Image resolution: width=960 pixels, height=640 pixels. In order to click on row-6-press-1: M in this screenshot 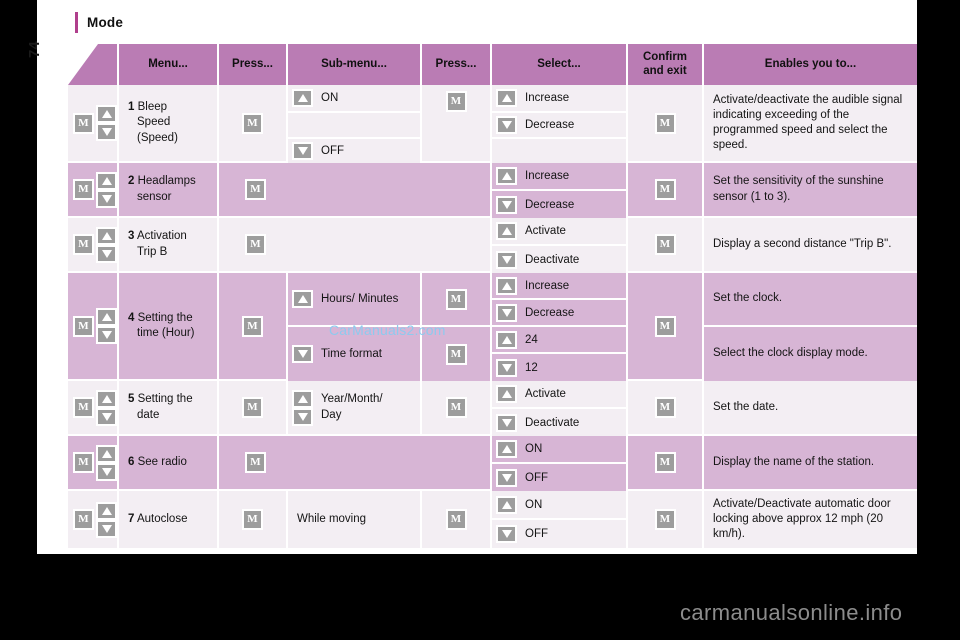, I will do `click(355, 463)`.